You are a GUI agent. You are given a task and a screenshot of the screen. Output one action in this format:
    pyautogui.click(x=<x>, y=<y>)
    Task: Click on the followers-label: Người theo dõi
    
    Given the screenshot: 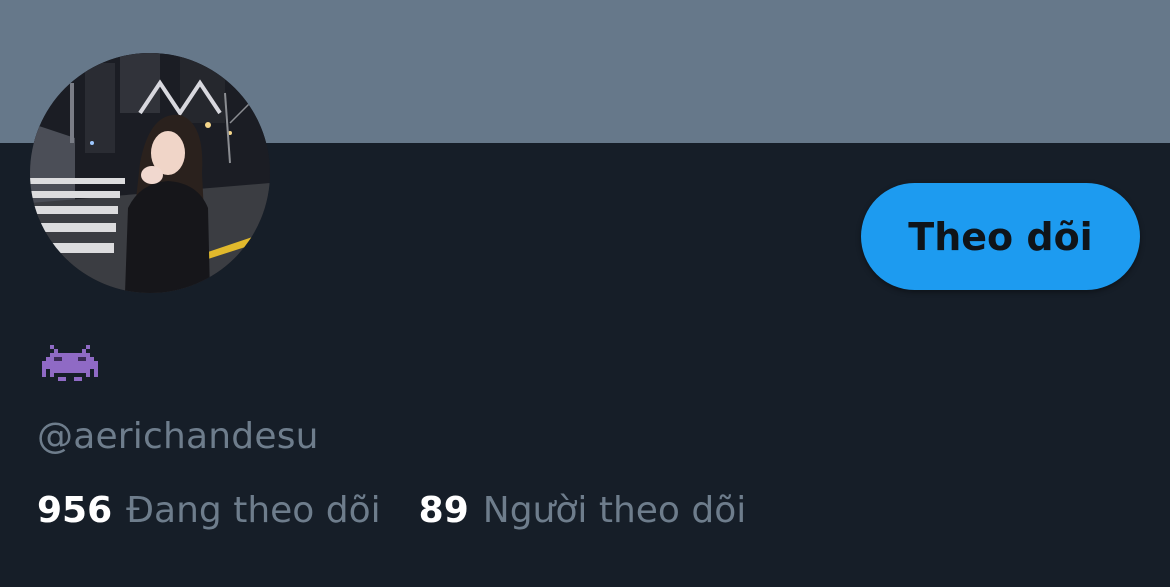 What is the action you would take?
    pyautogui.click(x=614, y=510)
    